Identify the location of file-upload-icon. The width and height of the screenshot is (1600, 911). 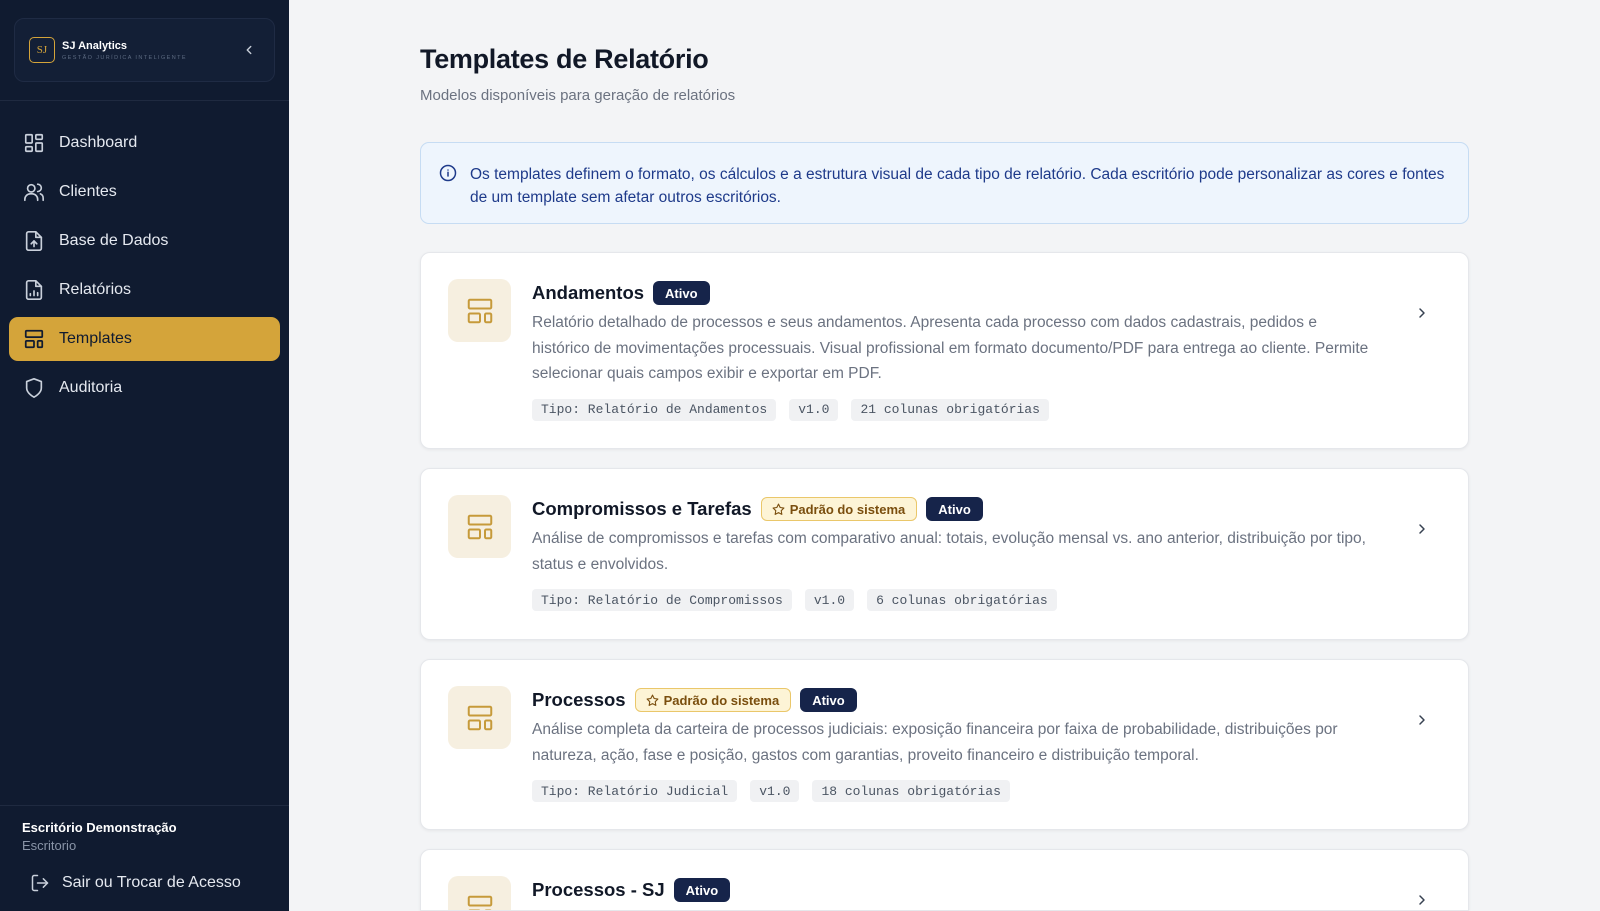
(34, 241).